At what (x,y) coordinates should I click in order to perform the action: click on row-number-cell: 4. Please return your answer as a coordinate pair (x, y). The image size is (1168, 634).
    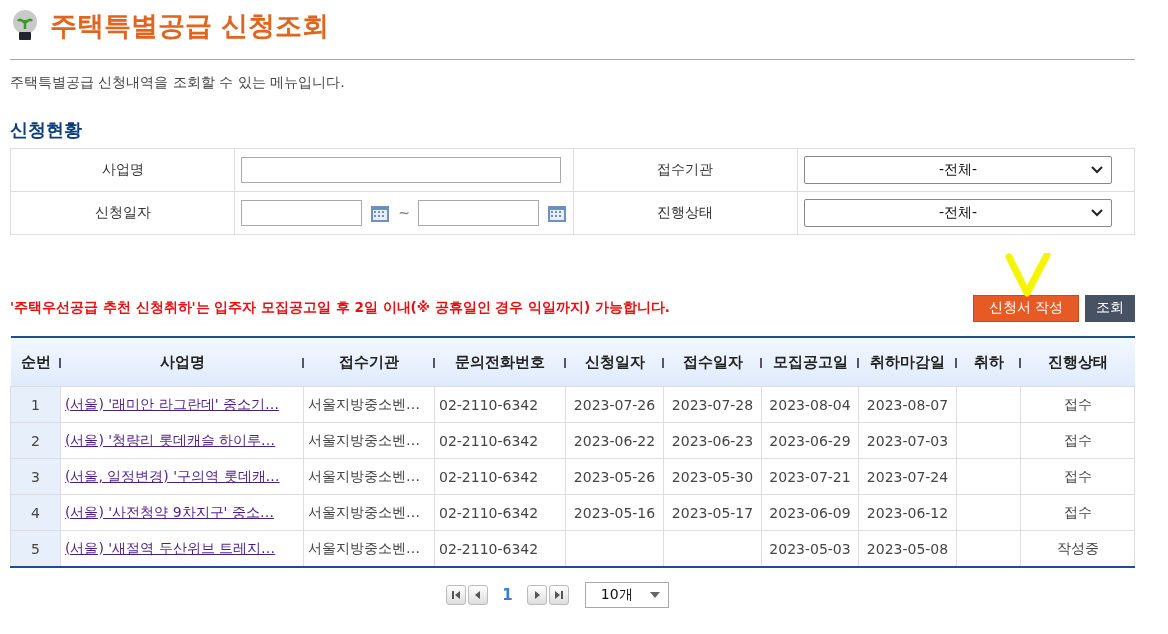
    Looking at the image, I should click on (35, 512).